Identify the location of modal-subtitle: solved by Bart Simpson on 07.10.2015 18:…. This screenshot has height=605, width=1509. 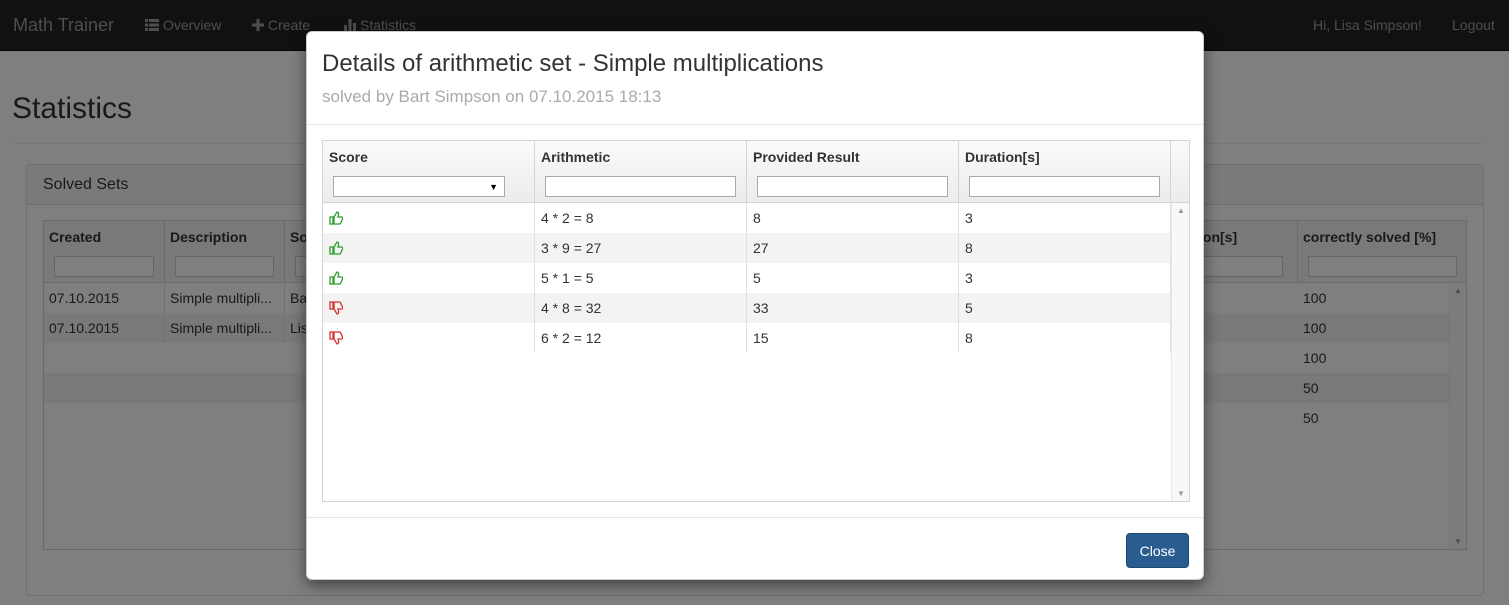
(492, 96).